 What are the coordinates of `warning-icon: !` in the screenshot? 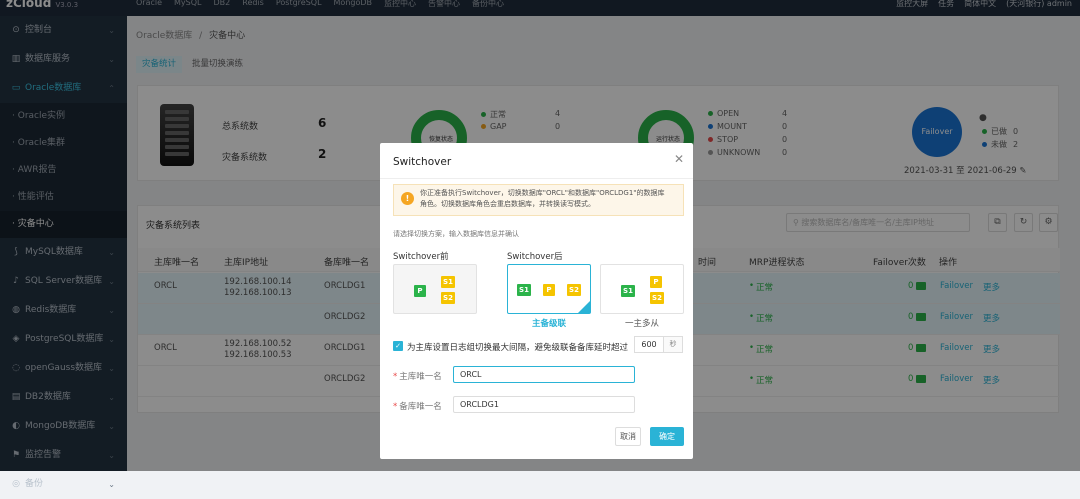 It's located at (407, 198).